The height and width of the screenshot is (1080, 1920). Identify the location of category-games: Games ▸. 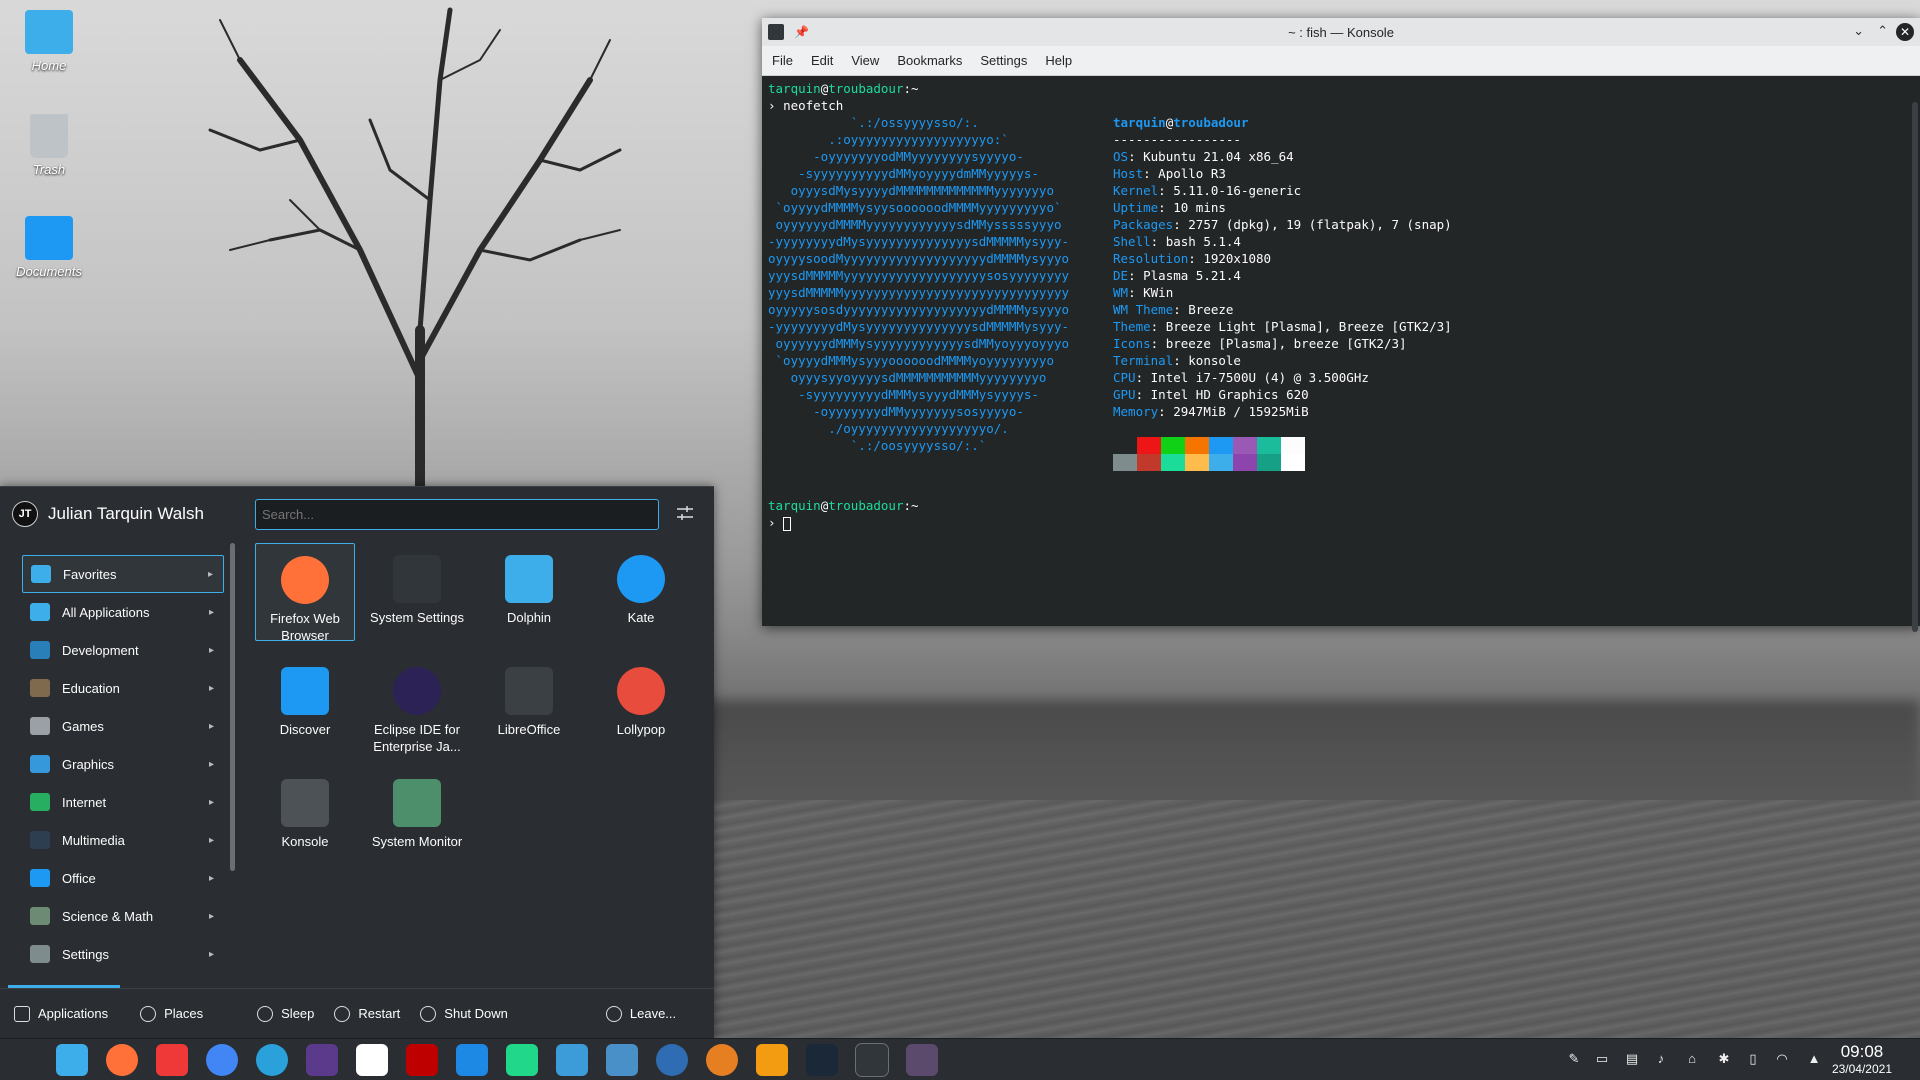
(123, 726).